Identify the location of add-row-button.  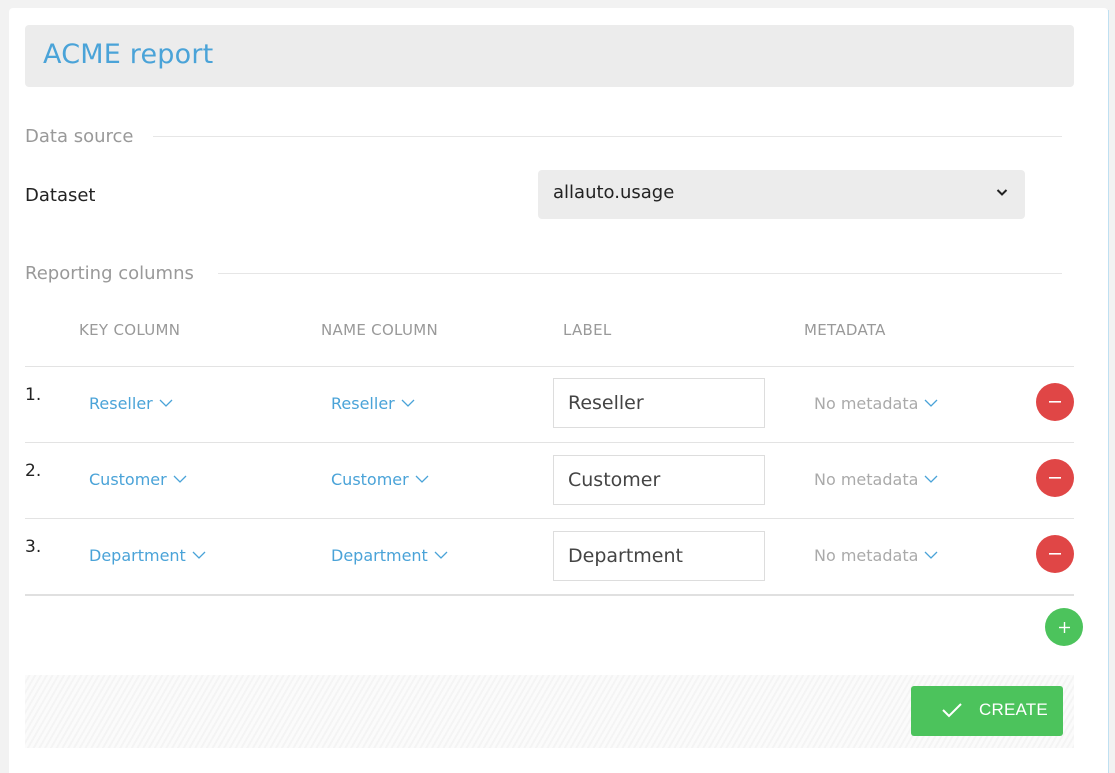
(1064, 627).